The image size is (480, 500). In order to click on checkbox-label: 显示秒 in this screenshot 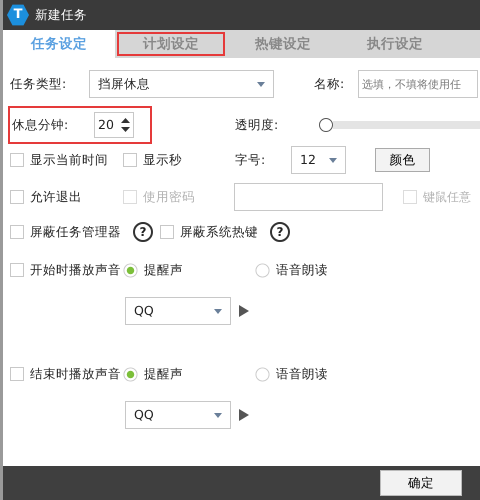, I will do `click(162, 159)`.